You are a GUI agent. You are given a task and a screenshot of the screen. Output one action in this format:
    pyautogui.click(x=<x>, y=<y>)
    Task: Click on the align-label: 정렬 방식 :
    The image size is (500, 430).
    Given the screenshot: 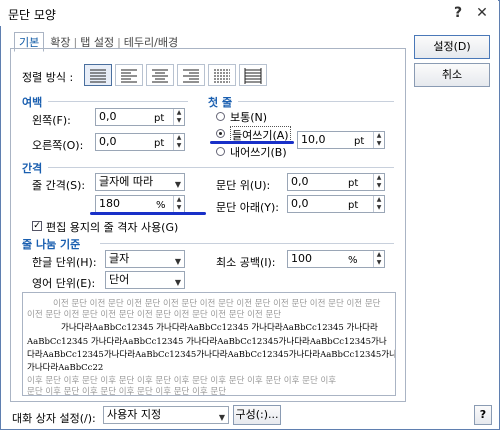 What is the action you would take?
    pyautogui.click(x=48, y=77)
    